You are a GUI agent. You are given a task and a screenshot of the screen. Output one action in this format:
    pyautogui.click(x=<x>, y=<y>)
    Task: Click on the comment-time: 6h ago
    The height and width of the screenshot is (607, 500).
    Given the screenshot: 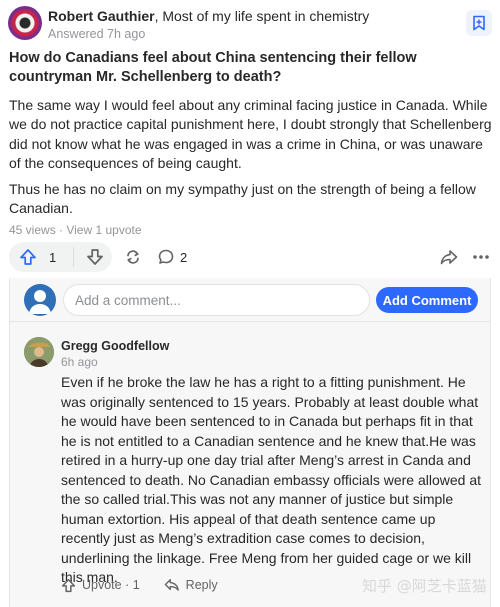 What is the action you would take?
    pyautogui.click(x=79, y=362)
    